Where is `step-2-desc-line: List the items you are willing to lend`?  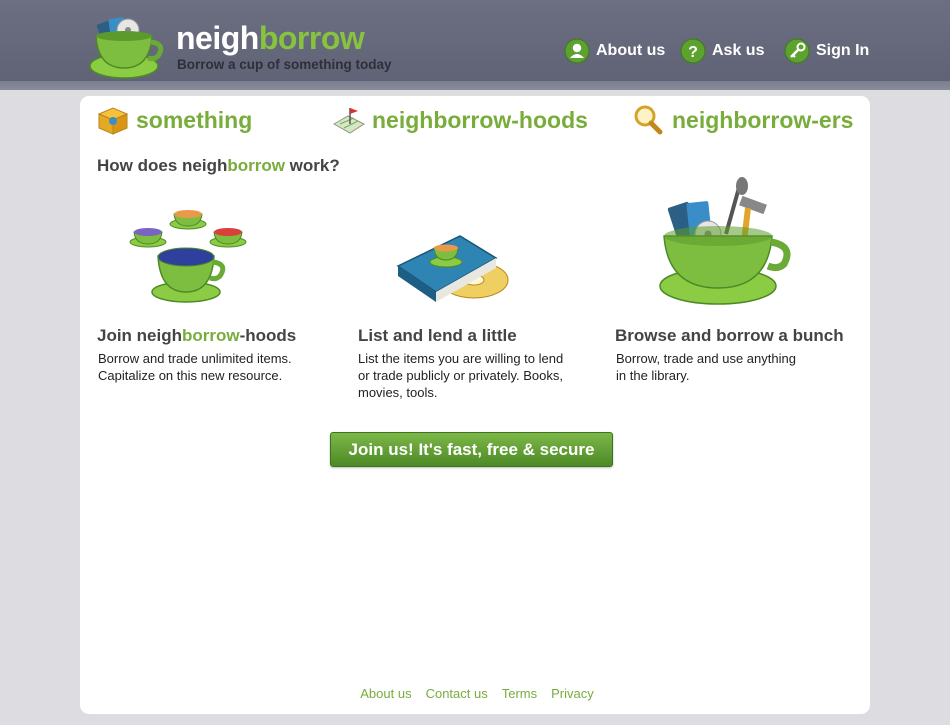
step-2-desc-line: List the items you are willing to lend is located at coordinates (461, 358).